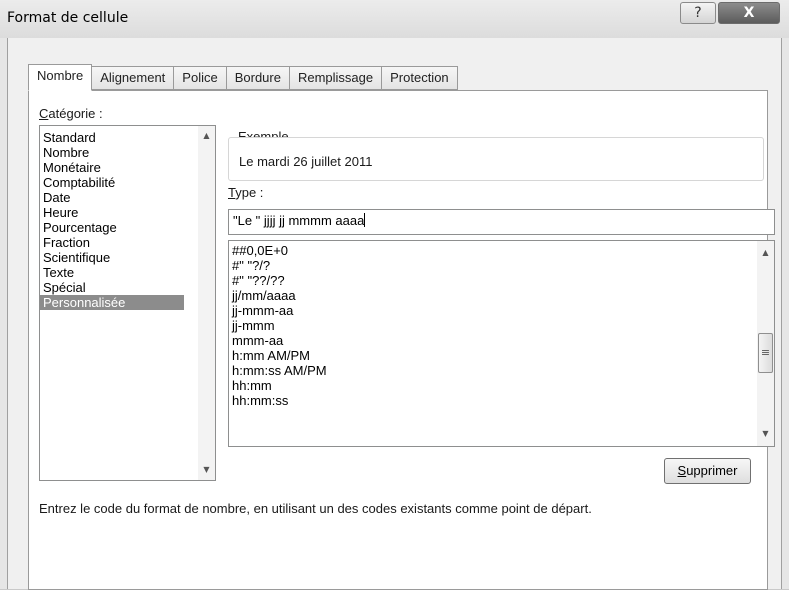  What do you see at coordinates (127, 137) in the screenshot?
I see `category-item-standard: Standard` at bounding box center [127, 137].